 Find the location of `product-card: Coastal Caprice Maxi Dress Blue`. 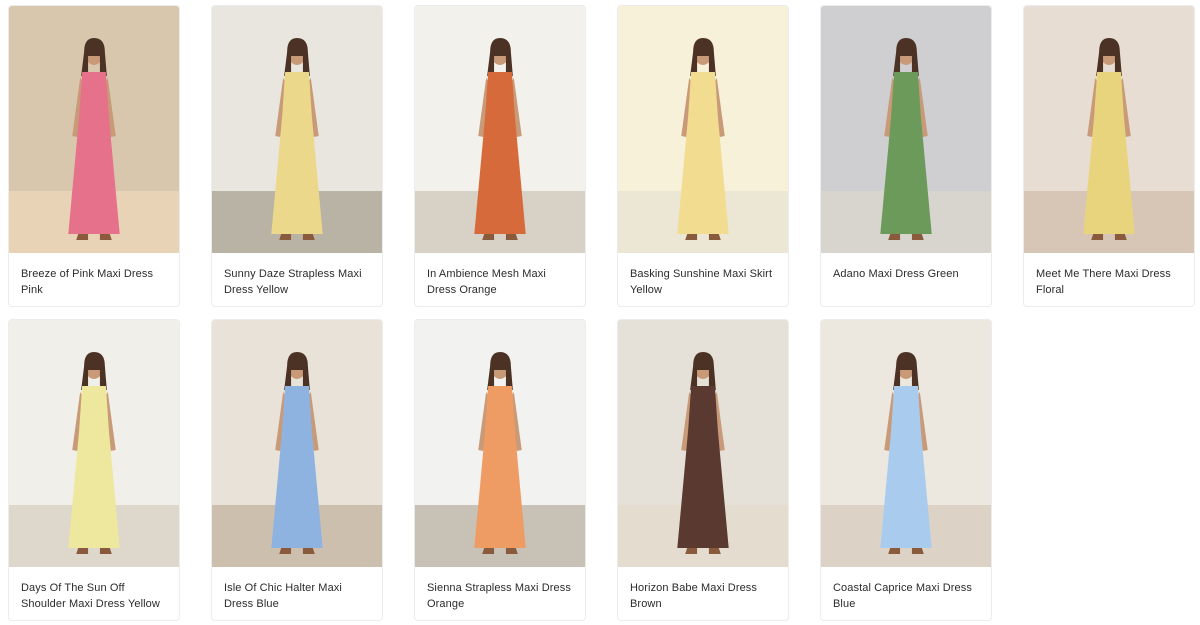

product-card: Coastal Caprice Maxi Dress Blue is located at coordinates (906, 470).